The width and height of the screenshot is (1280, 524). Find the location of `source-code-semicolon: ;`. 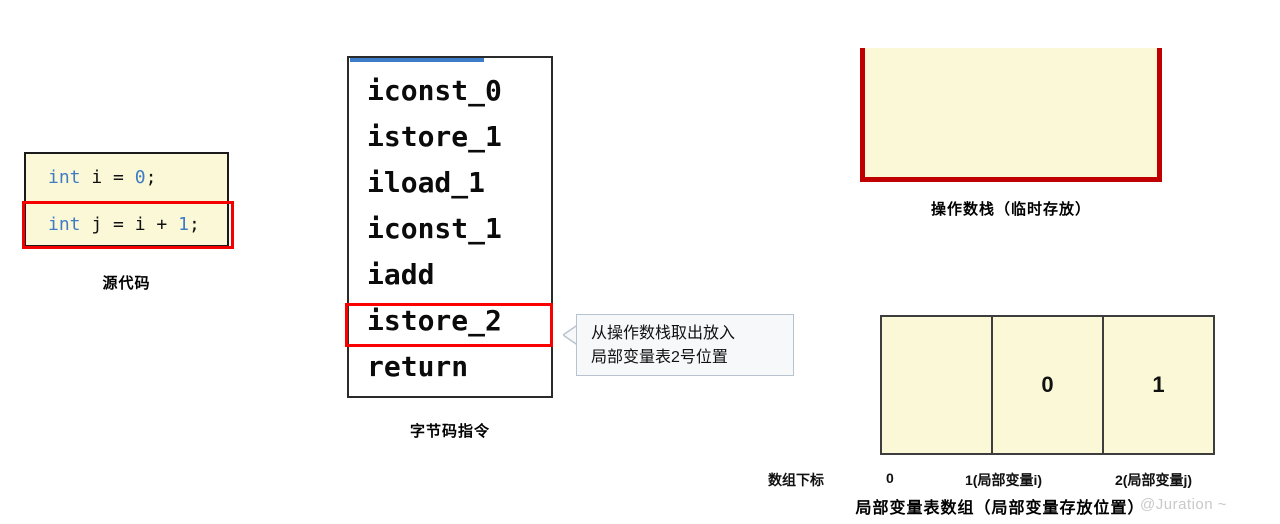

source-code-semicolon: ; is located at coordinates (151, 177).